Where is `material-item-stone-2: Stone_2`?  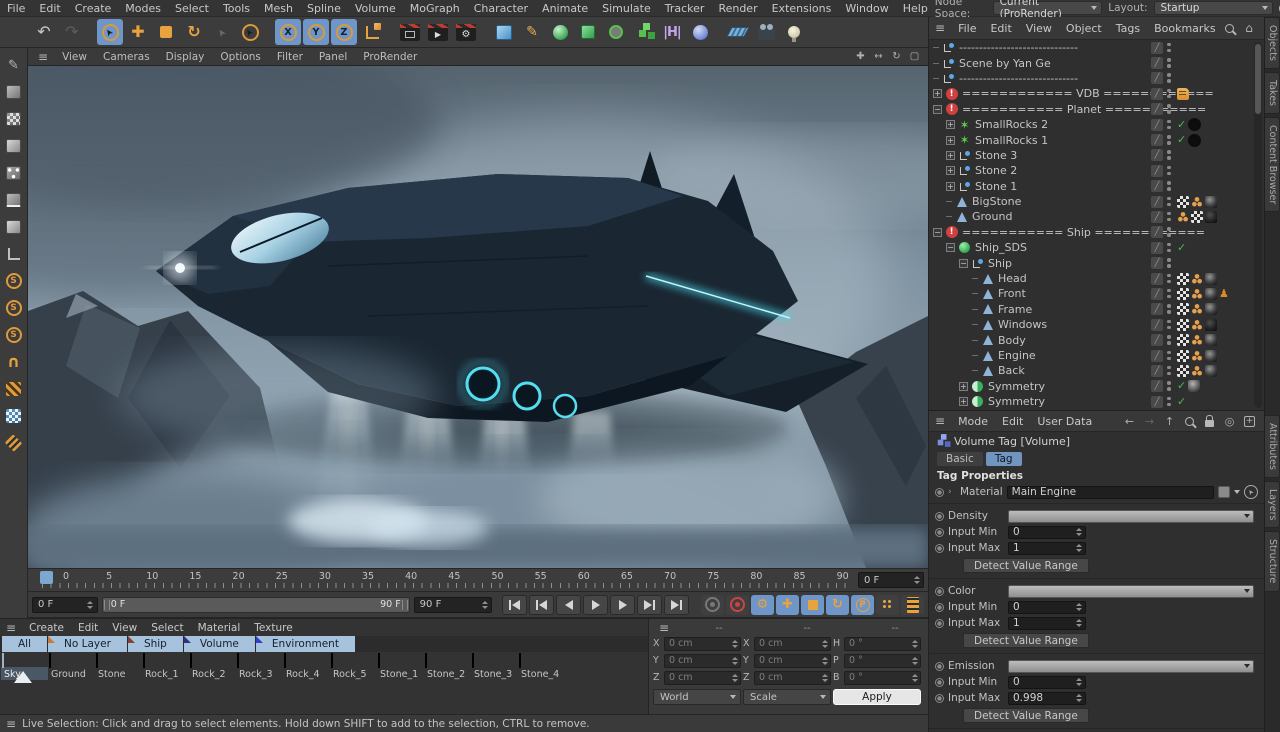 material-item-stone-2: Stone_2 is located at coordinates (447, 666).